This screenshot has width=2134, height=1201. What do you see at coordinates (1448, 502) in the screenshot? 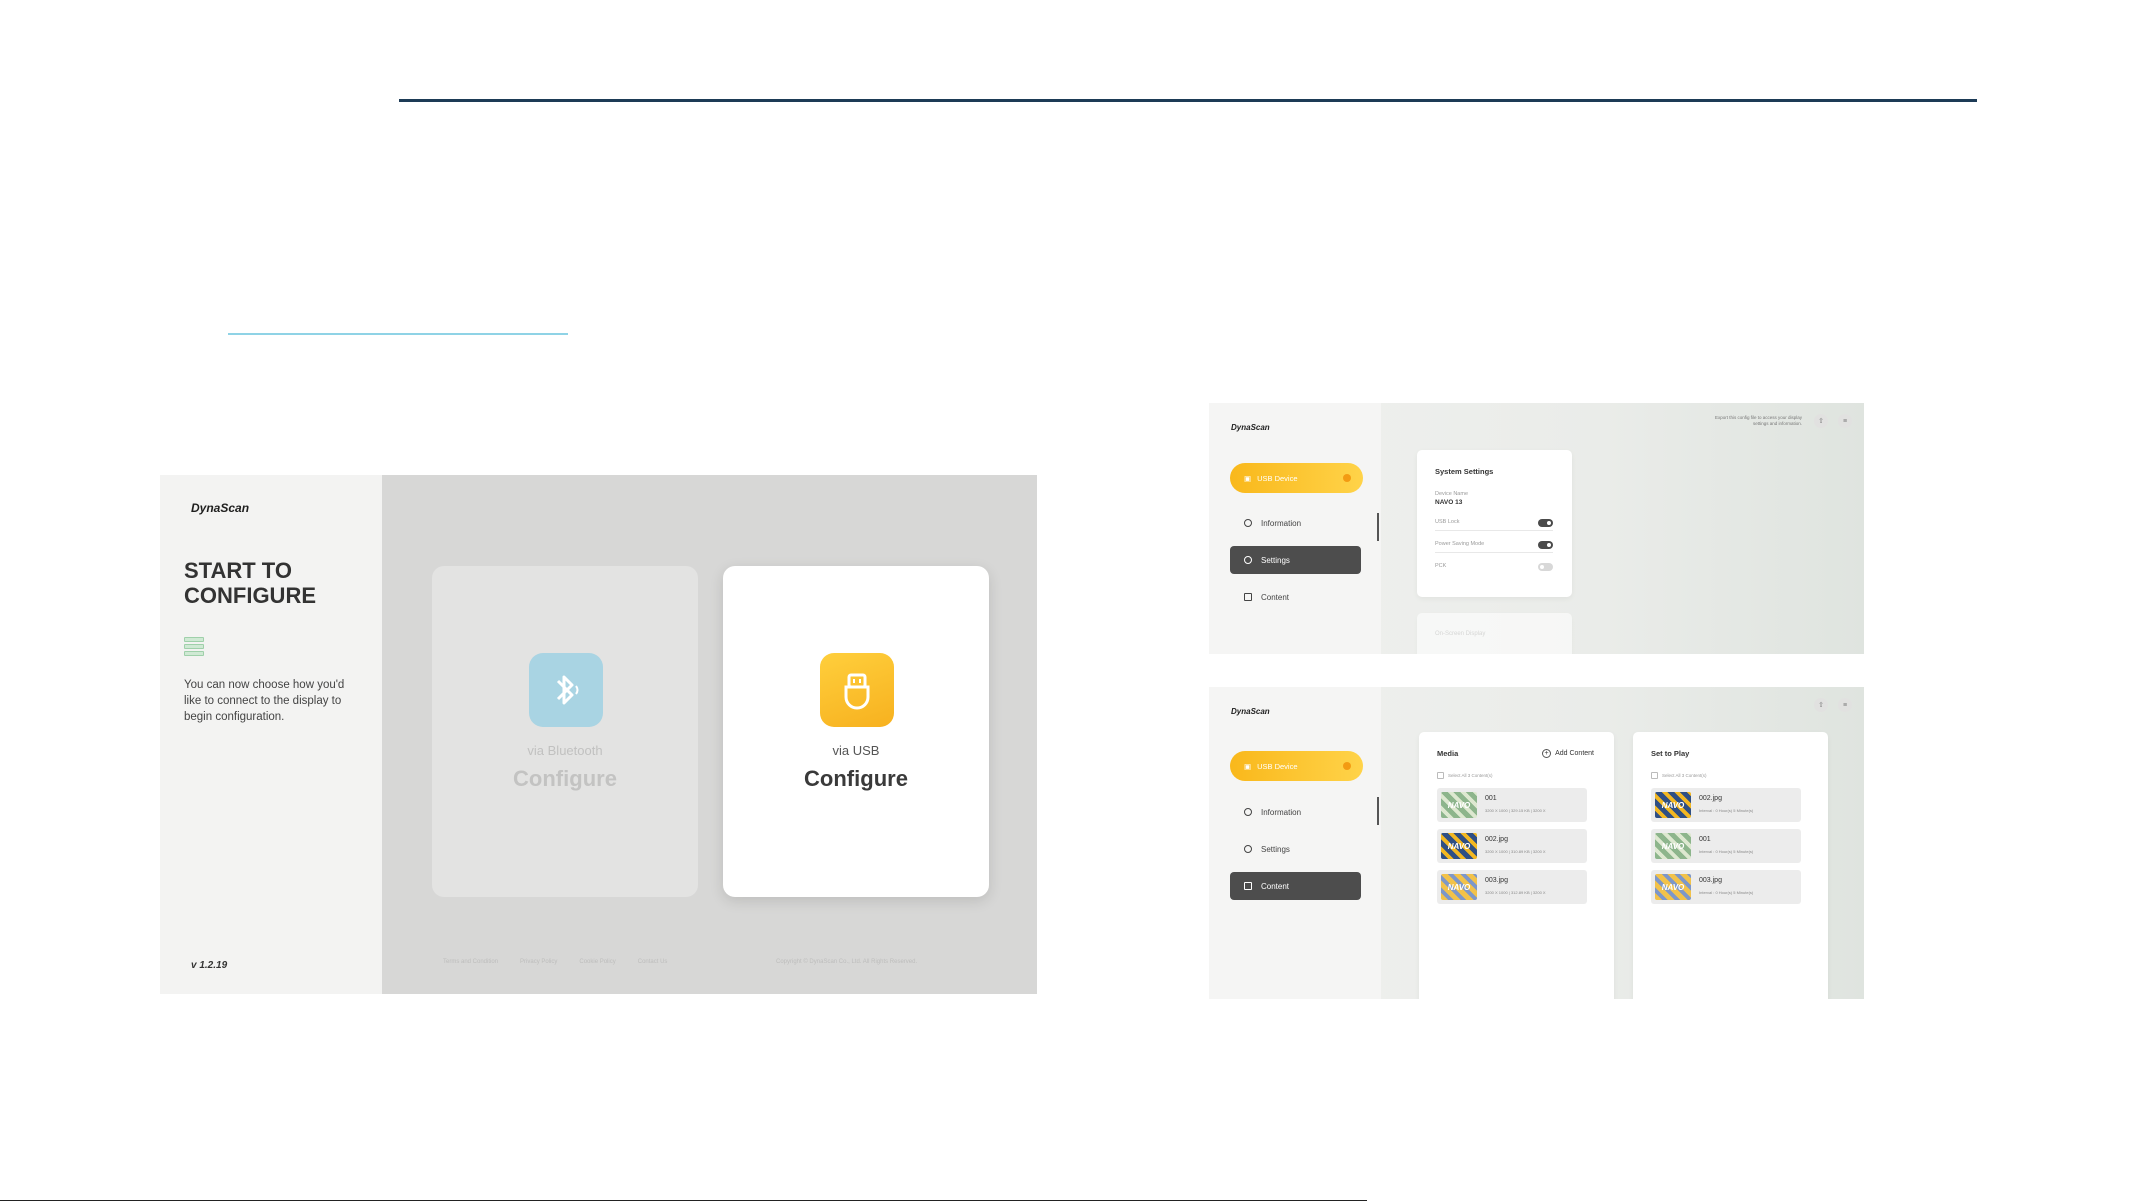
I see `device-name-value: NAVO 13` at bounding box center [1448, 502].